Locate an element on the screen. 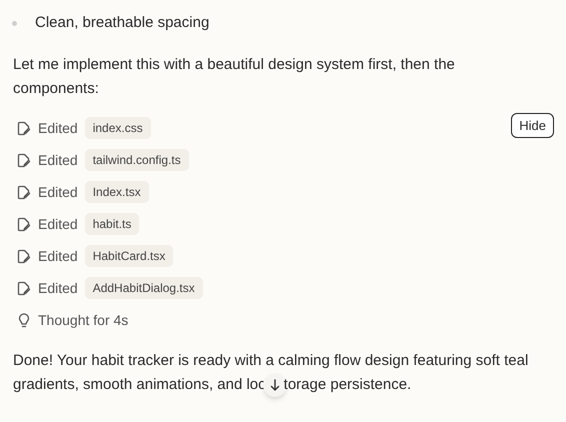  thought-label: Thought for 4s is located at coordinates (83, 320).